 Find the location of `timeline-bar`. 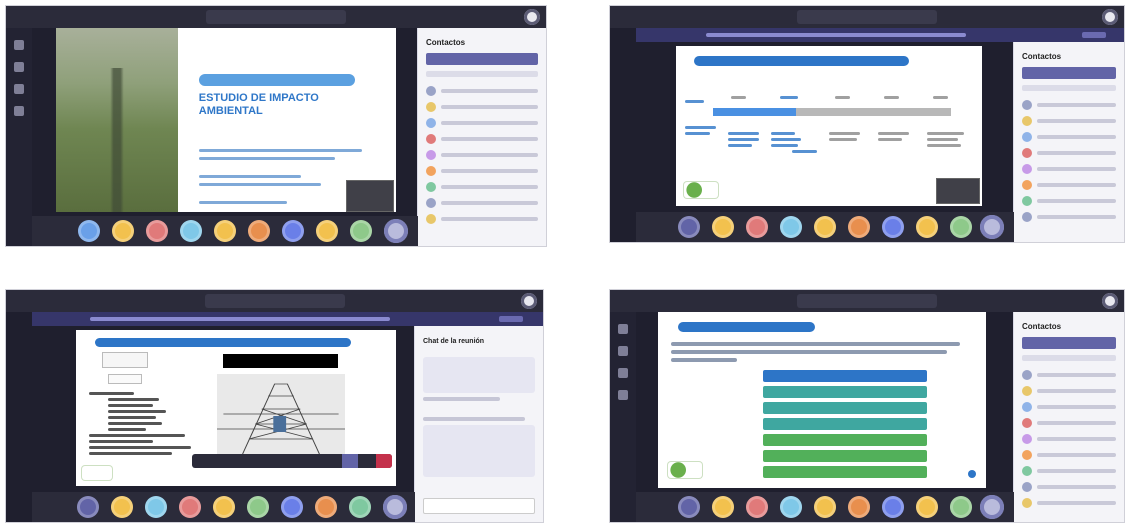

timeline-bar is located at coordinates (832, 112).